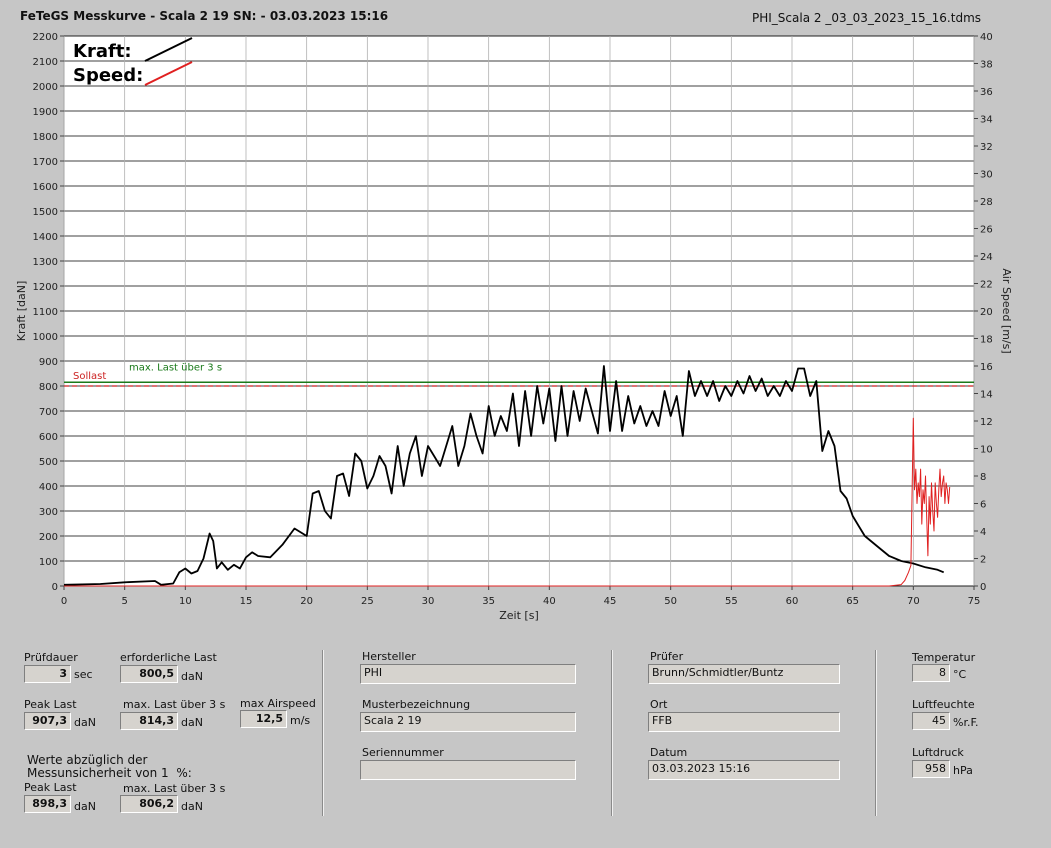 This screenshot has width=1051, height=848. What do you see at coordinates (48, 512) in the screenshot?
I see `y-tick-label: 300` at bounding box center [48, 512].